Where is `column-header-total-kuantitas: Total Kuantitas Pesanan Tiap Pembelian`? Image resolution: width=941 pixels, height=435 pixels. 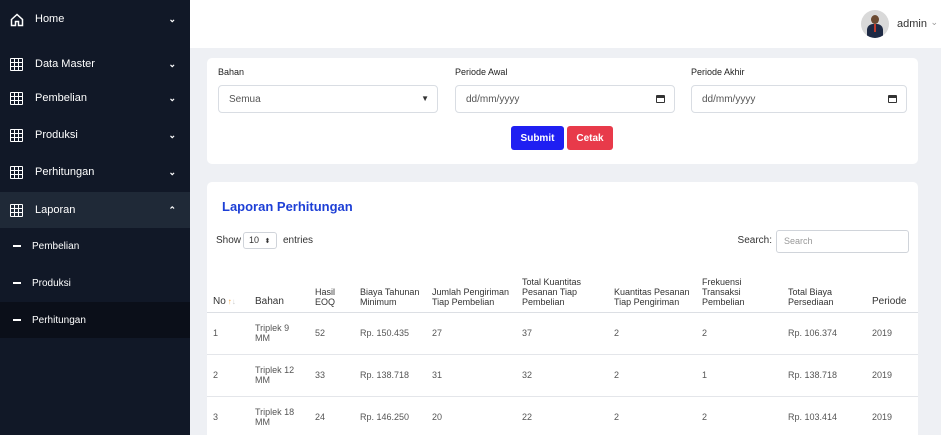 column-header-total-kuantitas: Total Kuantitas Pesanan Tiap Pembelian is located at coordinates (562, 287).